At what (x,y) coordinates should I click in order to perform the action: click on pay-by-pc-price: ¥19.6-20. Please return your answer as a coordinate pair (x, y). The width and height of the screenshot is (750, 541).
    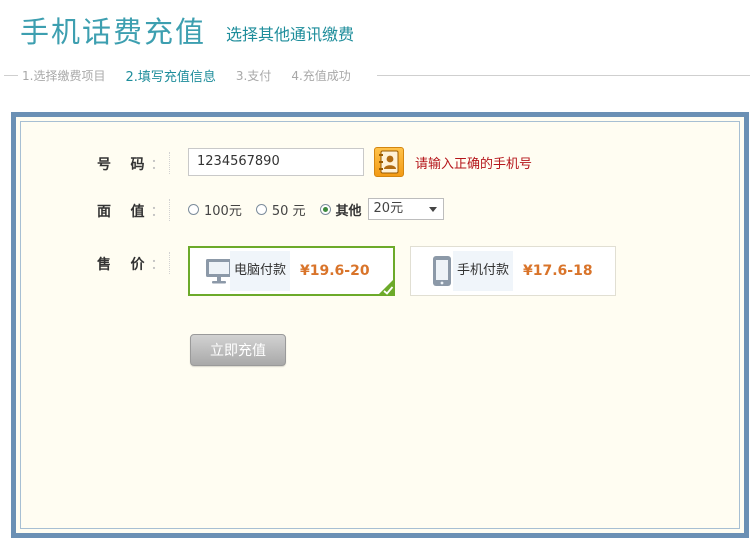
    Looking at the image, I should click on (335, 271).